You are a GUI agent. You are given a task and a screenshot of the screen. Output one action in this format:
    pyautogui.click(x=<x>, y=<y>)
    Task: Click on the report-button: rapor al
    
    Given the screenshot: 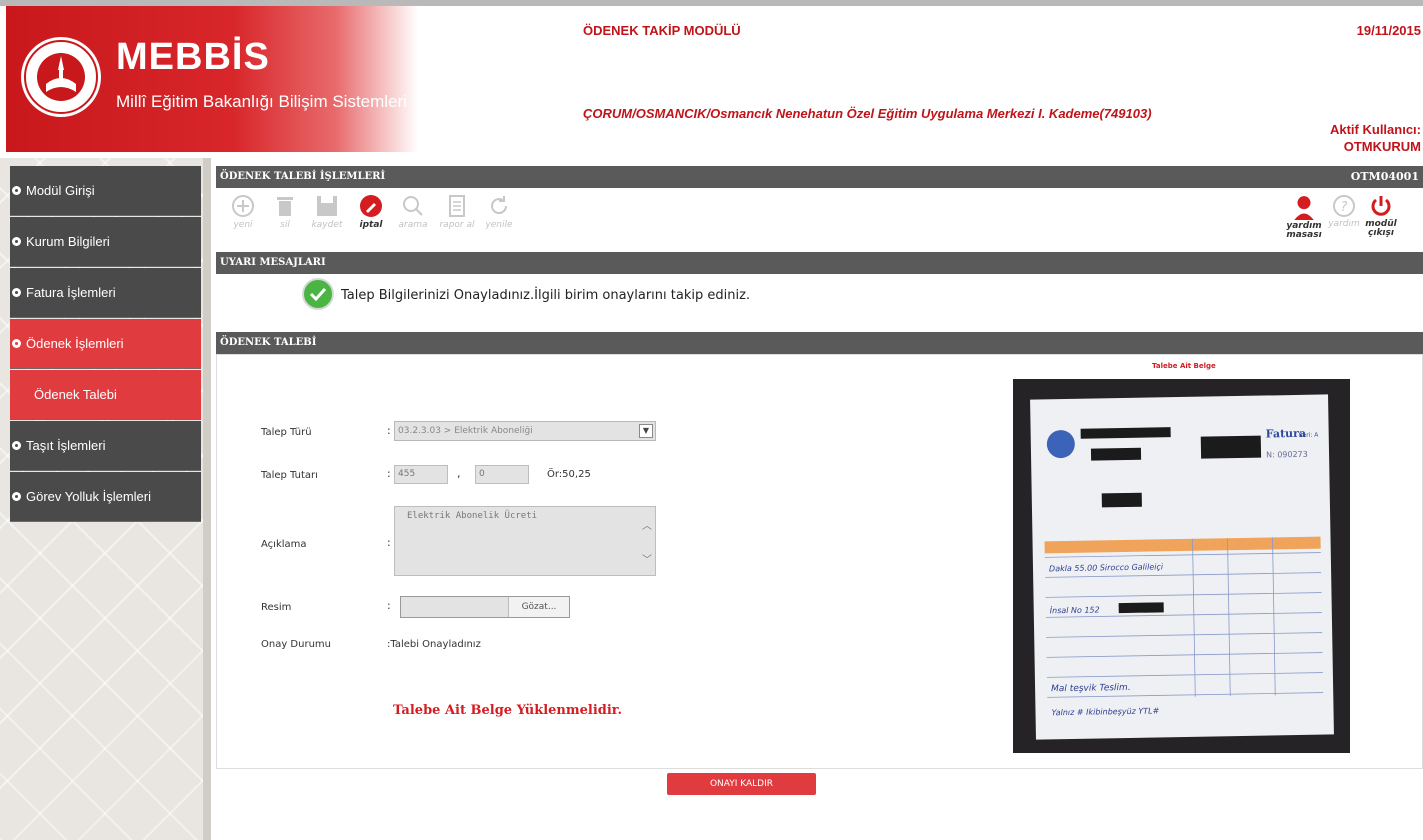 What is the action you would take?
    pyautogui.click(x=457, y=212)
    